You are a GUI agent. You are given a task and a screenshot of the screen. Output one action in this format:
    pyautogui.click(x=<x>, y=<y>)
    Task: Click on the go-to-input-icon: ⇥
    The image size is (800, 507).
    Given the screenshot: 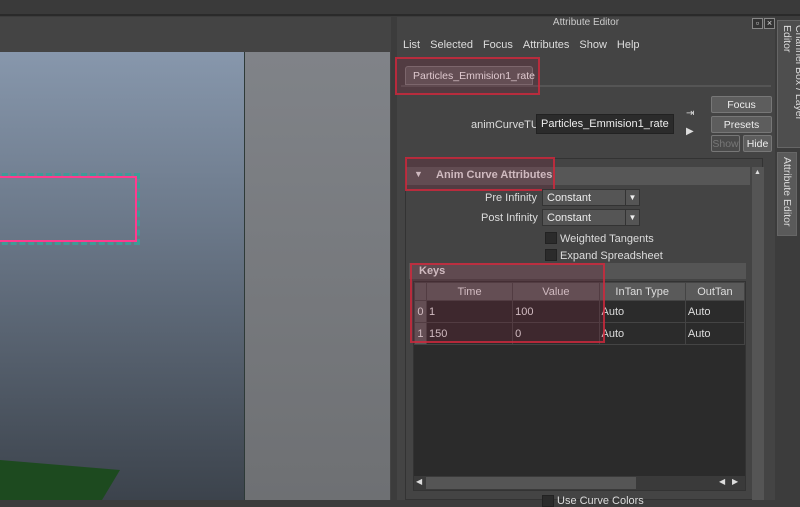 What is the action you would take?
    pyautogui.click(x=690, y=113)
    